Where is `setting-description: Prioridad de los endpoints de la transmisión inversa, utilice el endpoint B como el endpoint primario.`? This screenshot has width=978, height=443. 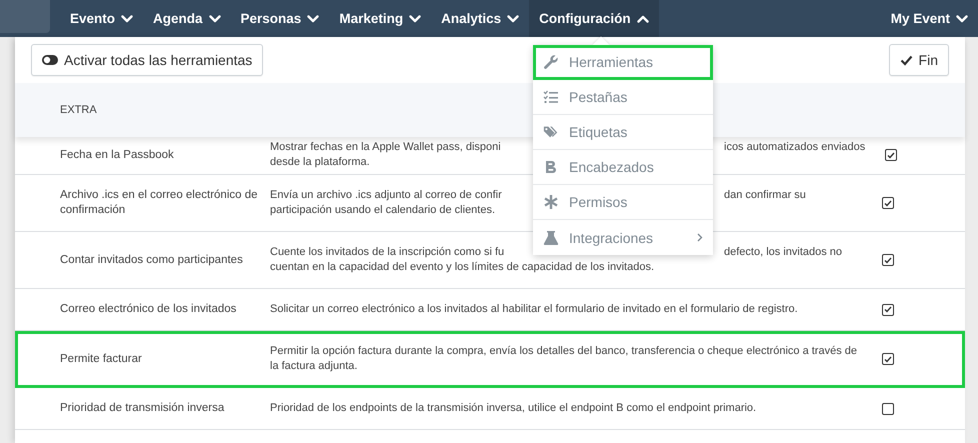 setting-description: Prioridad de los endpoints de la transmisión inversa, utilice el endpoint B como el endpoint primario. is located at coordinates (513, 408).